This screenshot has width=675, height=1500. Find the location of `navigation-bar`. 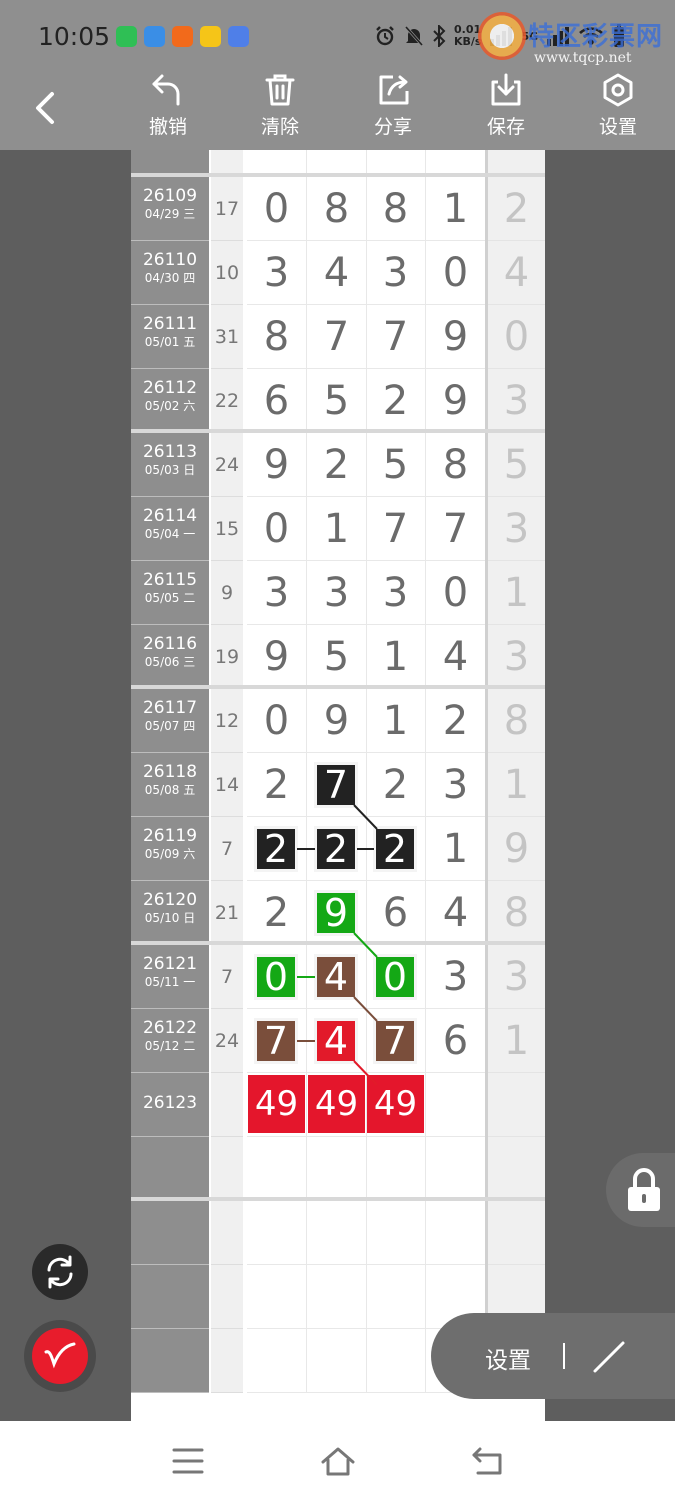

navigation-bar is located at coordinates (337, 1460).